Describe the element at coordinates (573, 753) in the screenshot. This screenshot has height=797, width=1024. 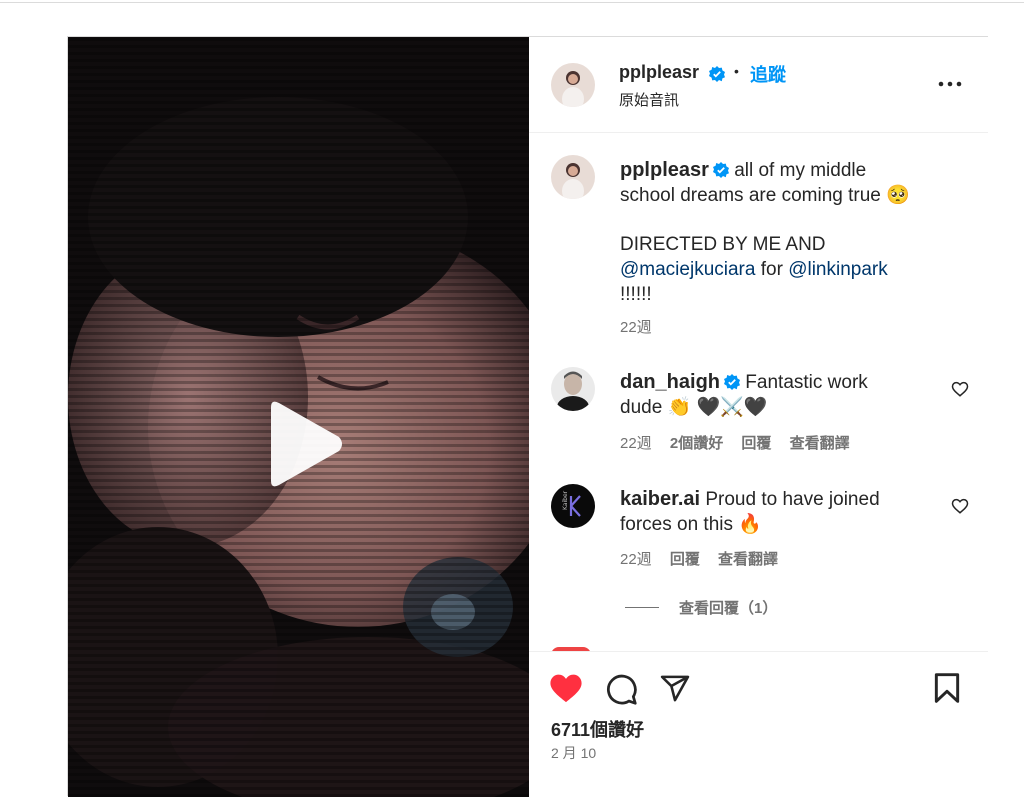
I see `post-date: 2 月 10` at that location.